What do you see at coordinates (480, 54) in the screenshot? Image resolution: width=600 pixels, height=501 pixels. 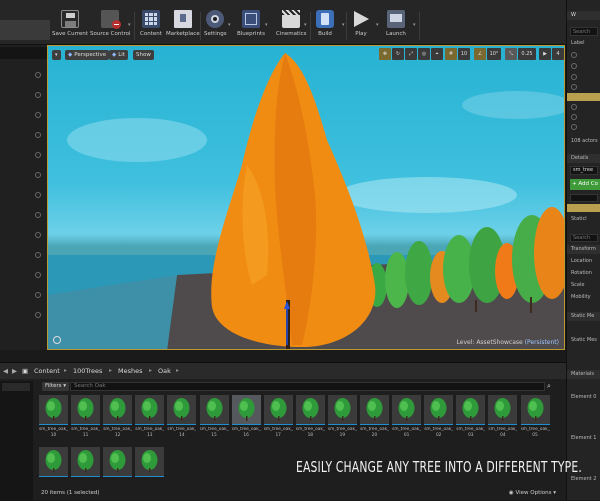 I see `rotation-snap-icon: ∠` at bounding box center [480, 54].